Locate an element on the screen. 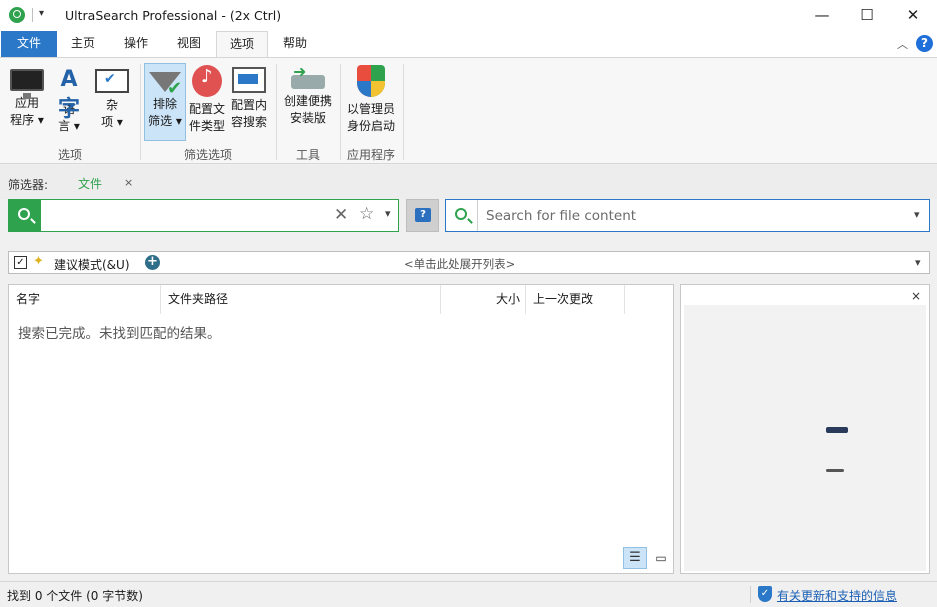  misc-label-1: 杂 is located at coordinates (111, 105).